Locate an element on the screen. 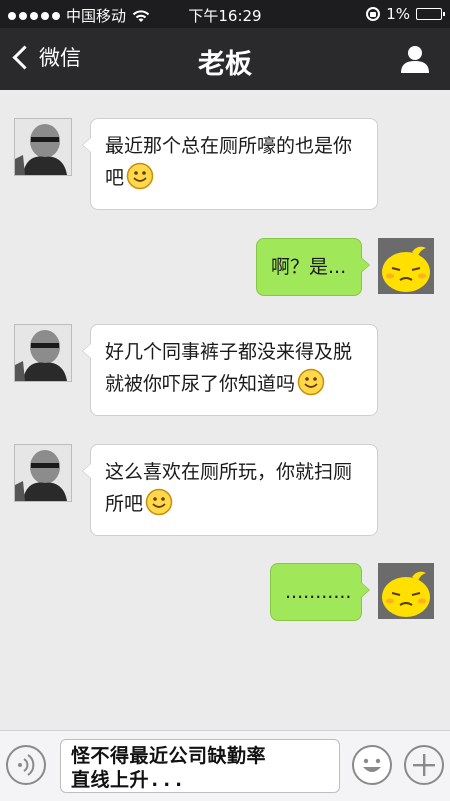  person-icon is located at coordinates (415, 59).